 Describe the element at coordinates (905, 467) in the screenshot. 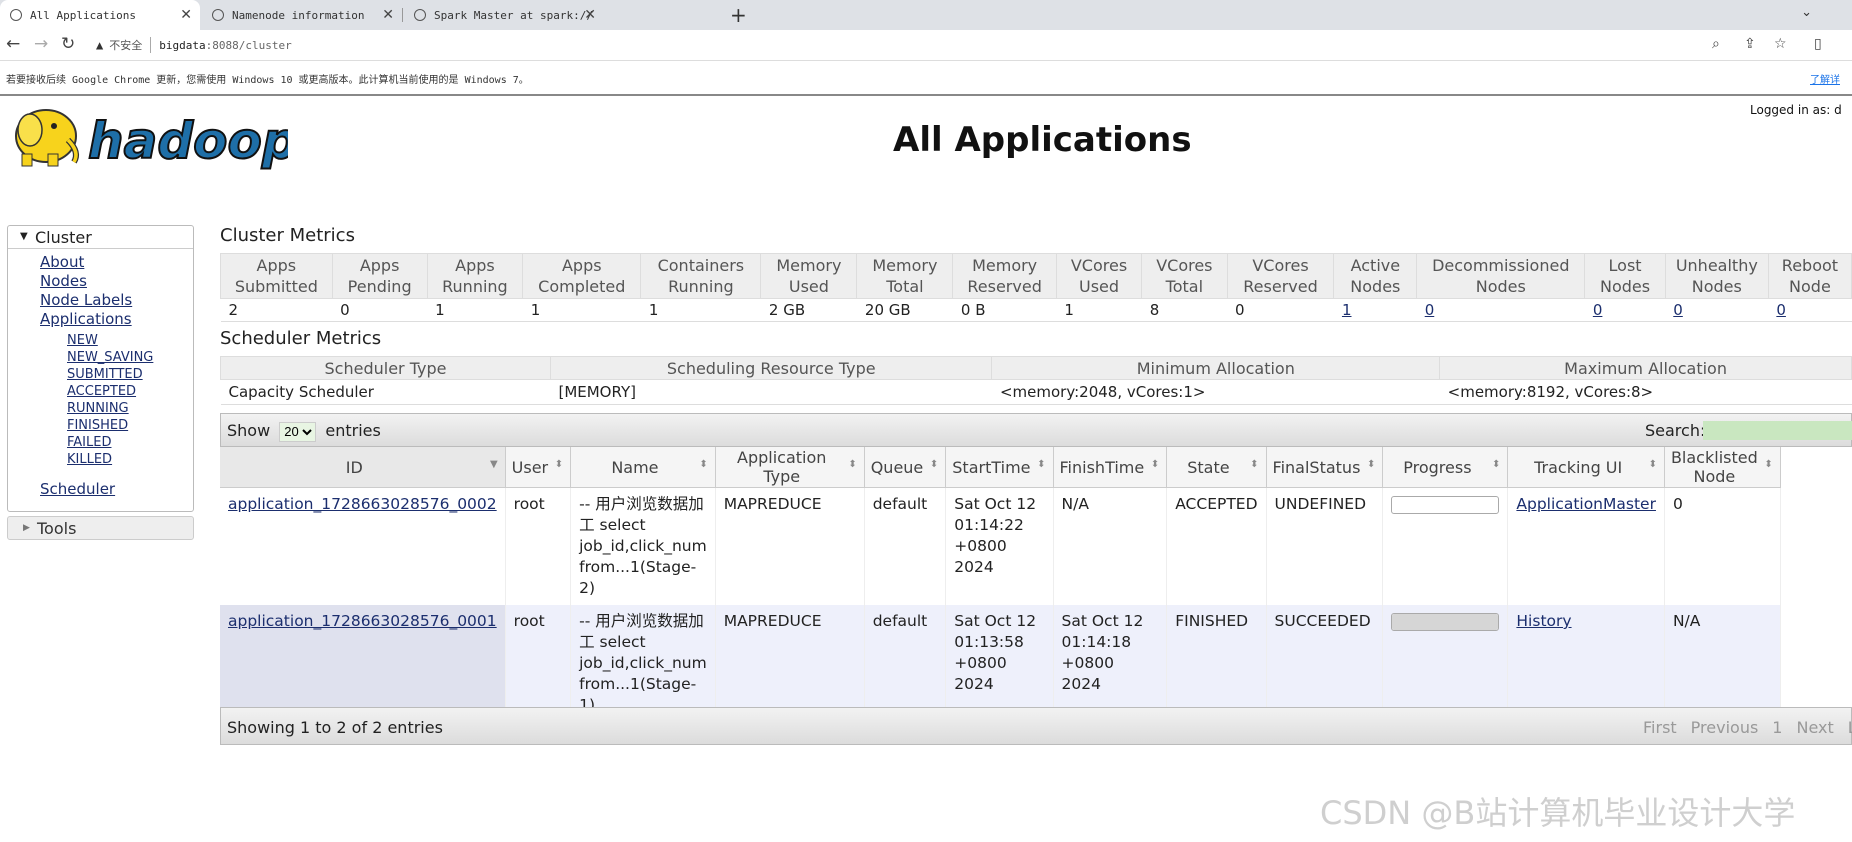

I see `column-header-queue: Queue ⬍` at that location.